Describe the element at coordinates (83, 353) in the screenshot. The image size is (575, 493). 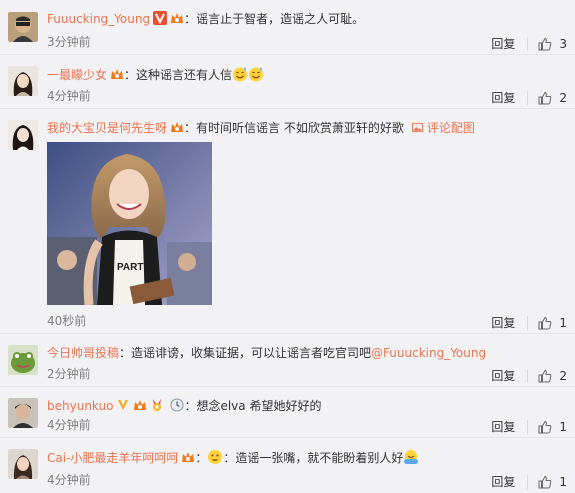
I see `comment-username: 今日帅哥投稿` at that location.